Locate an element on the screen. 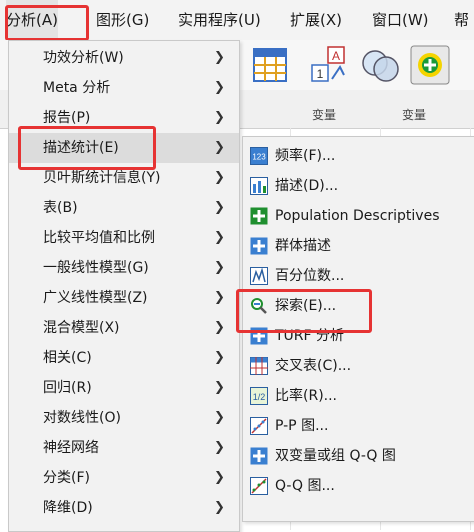 Image resolution: width=474 pixels, height=532 pixels. menu-item-meta-analysis: Meta 分析 ❯ is located at coordinates (124, 88).